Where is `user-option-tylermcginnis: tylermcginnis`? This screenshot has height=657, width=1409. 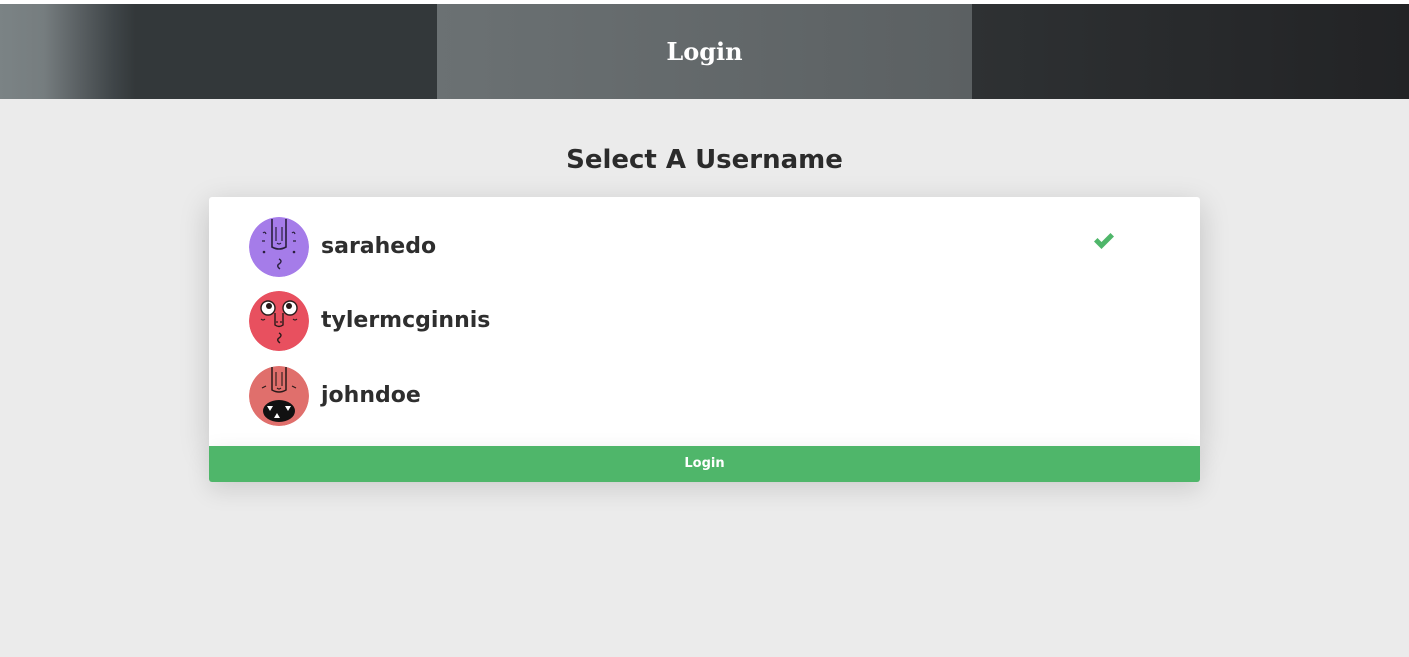 user-option-tylermcginnis: tylermcginnis is located at coordinates (704, 321).